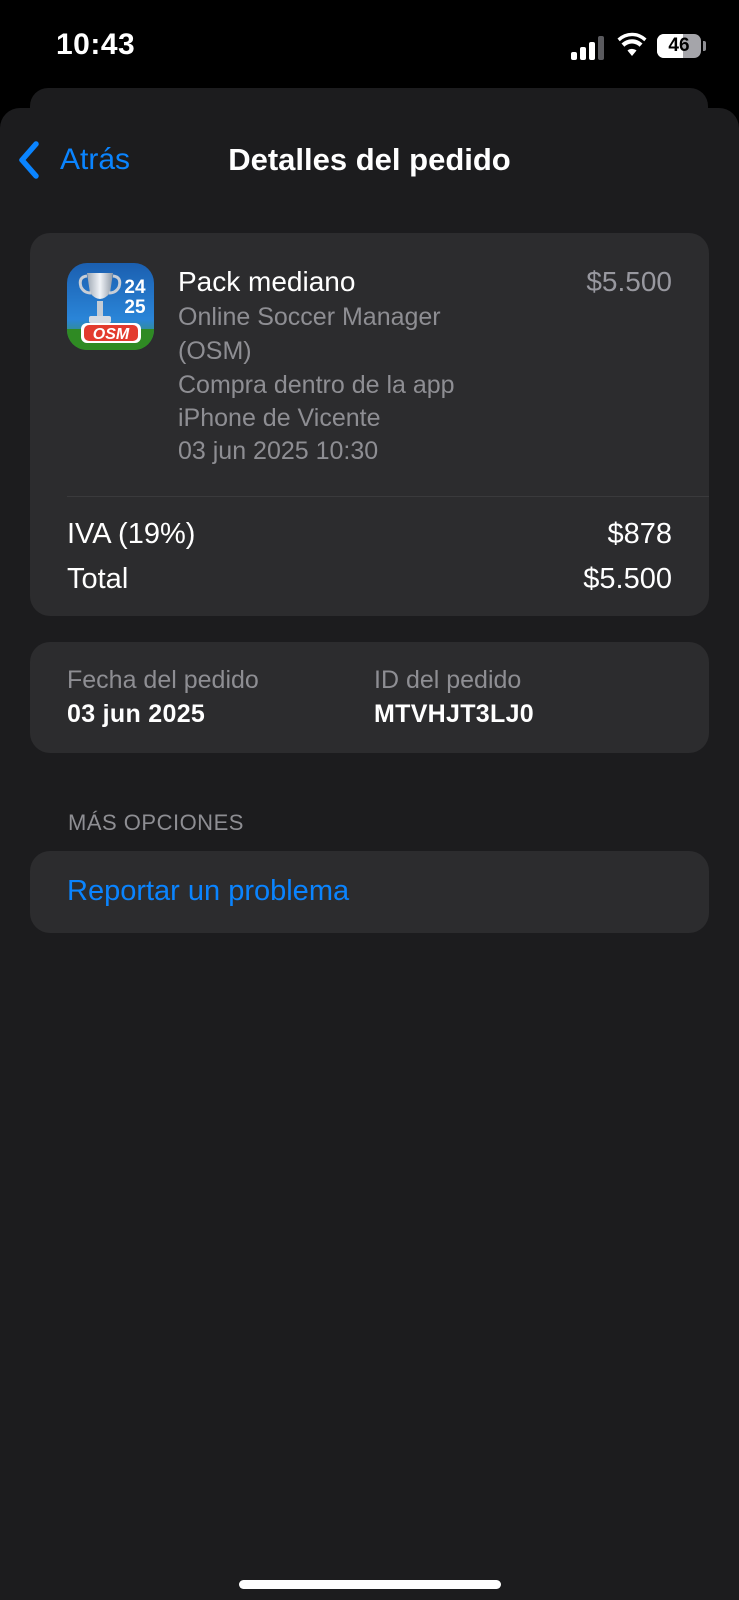  What do you see at coordinates (448, 680) in the screenshot?
I see `order-id-label: ID del pedido` at bounding box center [448, 680].